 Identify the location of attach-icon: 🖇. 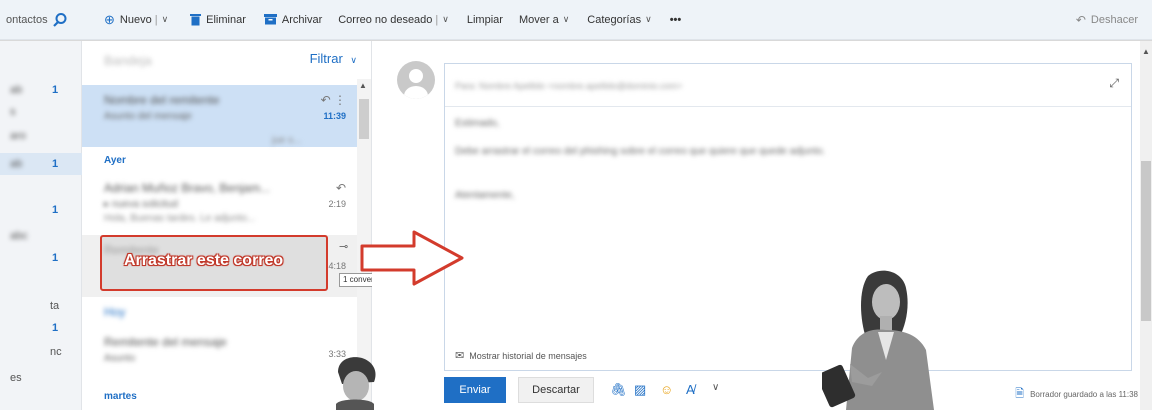
(618, 390).